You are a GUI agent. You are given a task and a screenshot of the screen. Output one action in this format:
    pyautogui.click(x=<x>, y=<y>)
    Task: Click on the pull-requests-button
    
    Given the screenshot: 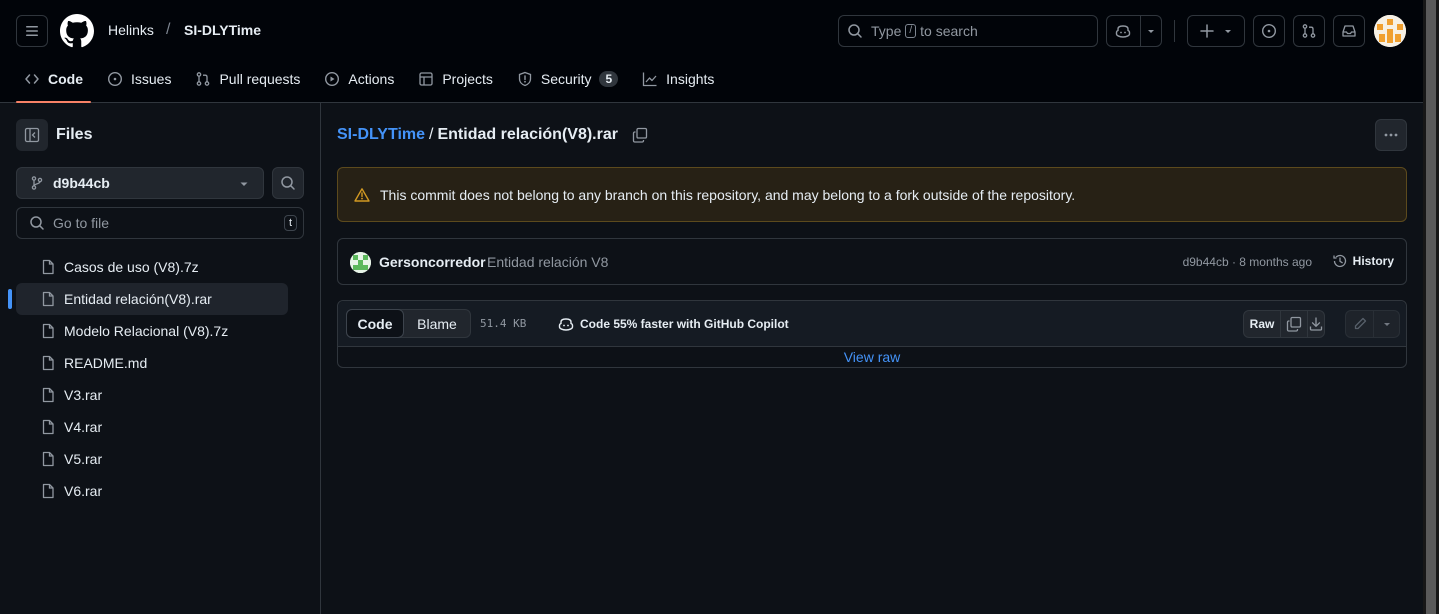 What is the action you would take?
    pyautogui.click(x=1309, y=31)
    